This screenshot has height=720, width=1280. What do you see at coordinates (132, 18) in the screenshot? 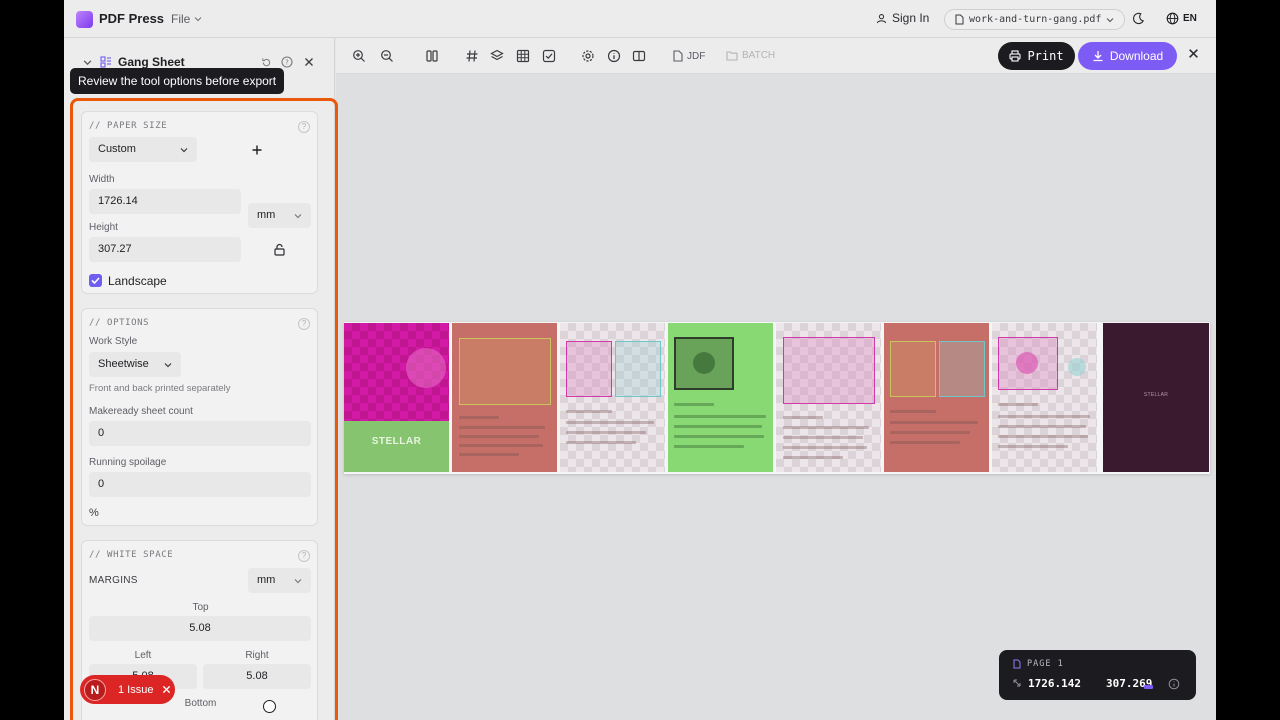
I see `app-brand: PDF Press` at bounding box center [132, 18].